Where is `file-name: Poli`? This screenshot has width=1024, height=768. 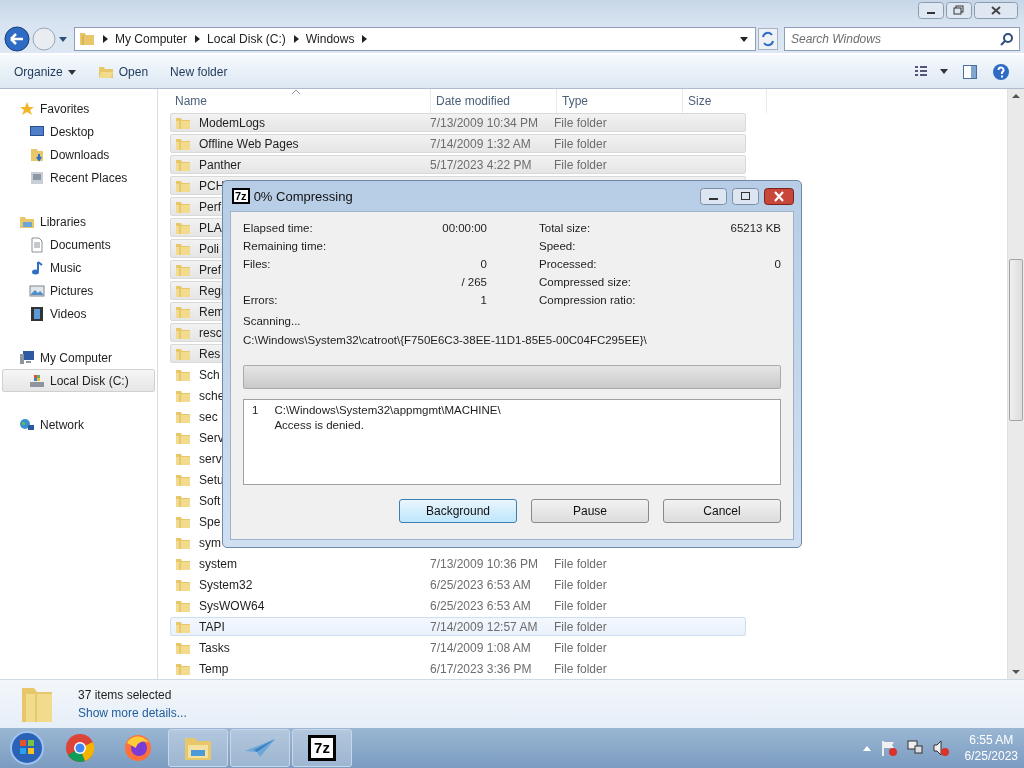 file-name: Poli is located at coordinates (209, 248).